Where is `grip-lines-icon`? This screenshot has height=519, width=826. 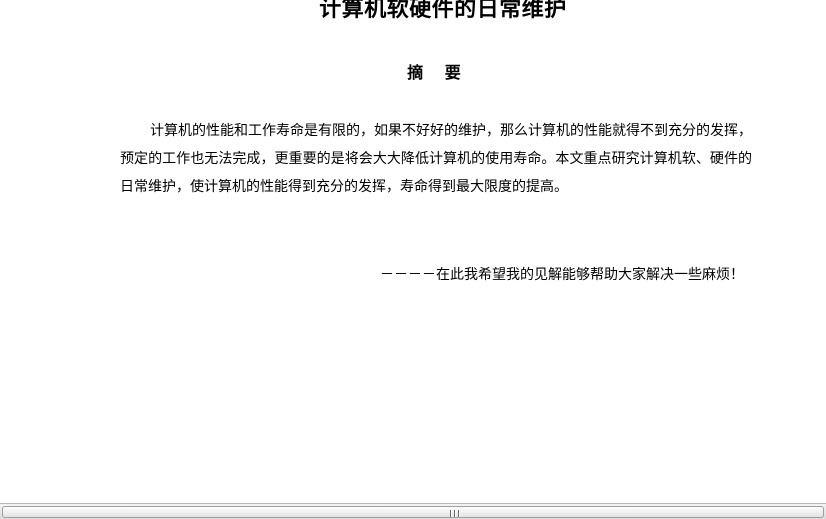 grip-lines-icon is located at coordinates (454, 513).